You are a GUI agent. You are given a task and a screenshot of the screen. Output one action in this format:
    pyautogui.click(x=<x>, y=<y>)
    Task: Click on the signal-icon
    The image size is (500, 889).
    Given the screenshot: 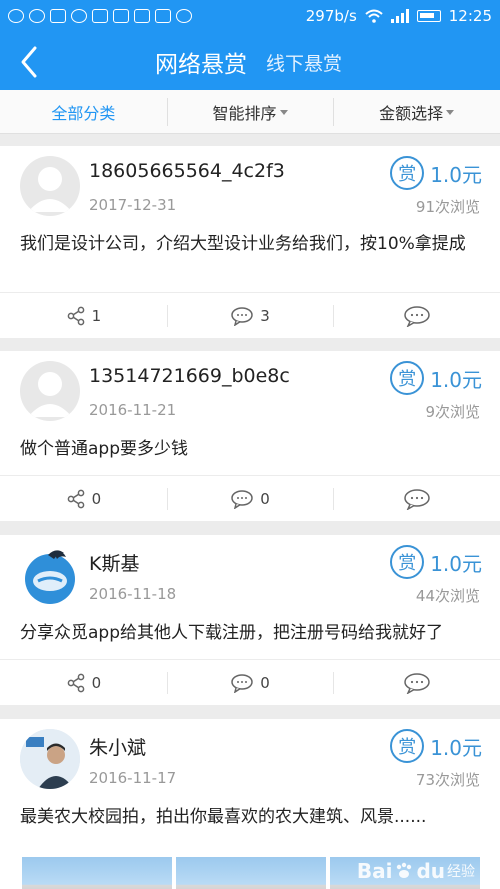 What is the action you would take?
    pyautogui.click(x=399, y=16)
    